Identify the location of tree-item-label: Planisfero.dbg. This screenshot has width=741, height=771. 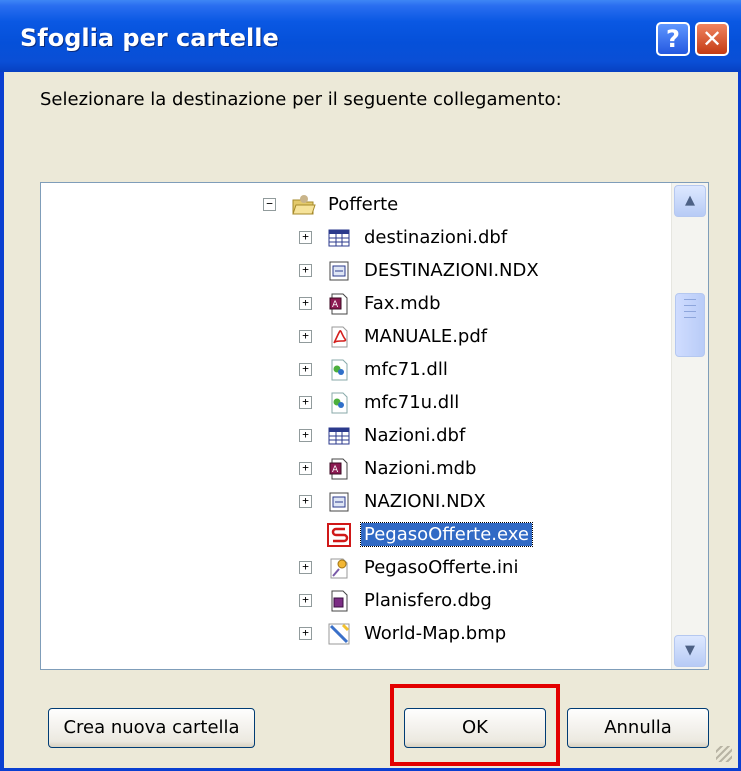
(428, 600).